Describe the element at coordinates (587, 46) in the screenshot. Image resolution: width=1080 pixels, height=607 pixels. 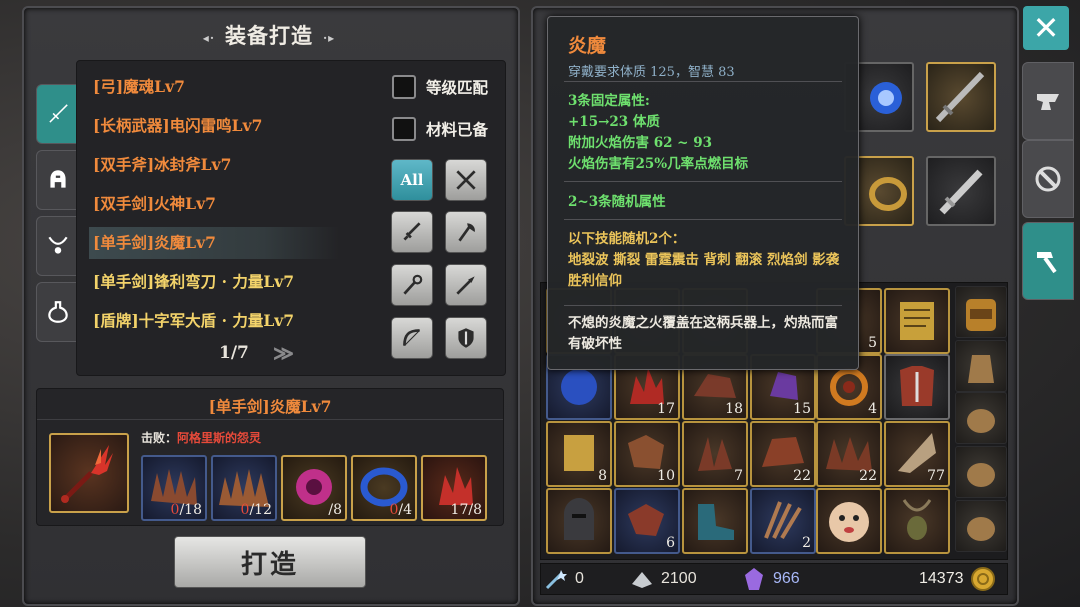
I see `item-name: 炎魔` at that location.